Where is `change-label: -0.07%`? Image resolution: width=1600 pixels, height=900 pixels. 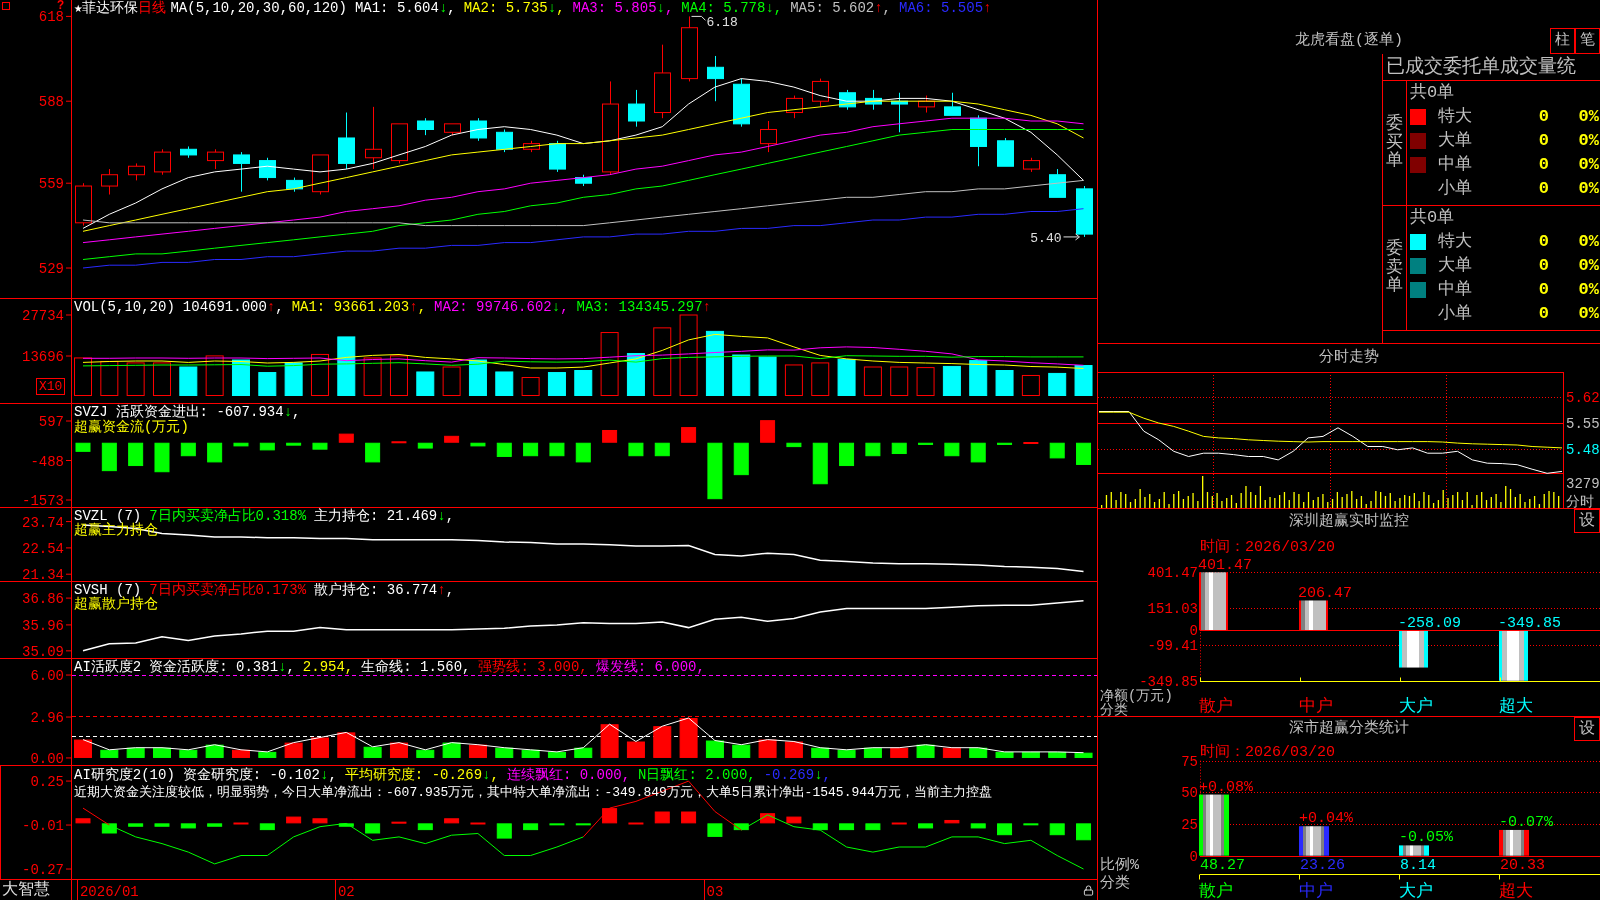
change-label: -0.07% is located at coordinates (1526, 822).